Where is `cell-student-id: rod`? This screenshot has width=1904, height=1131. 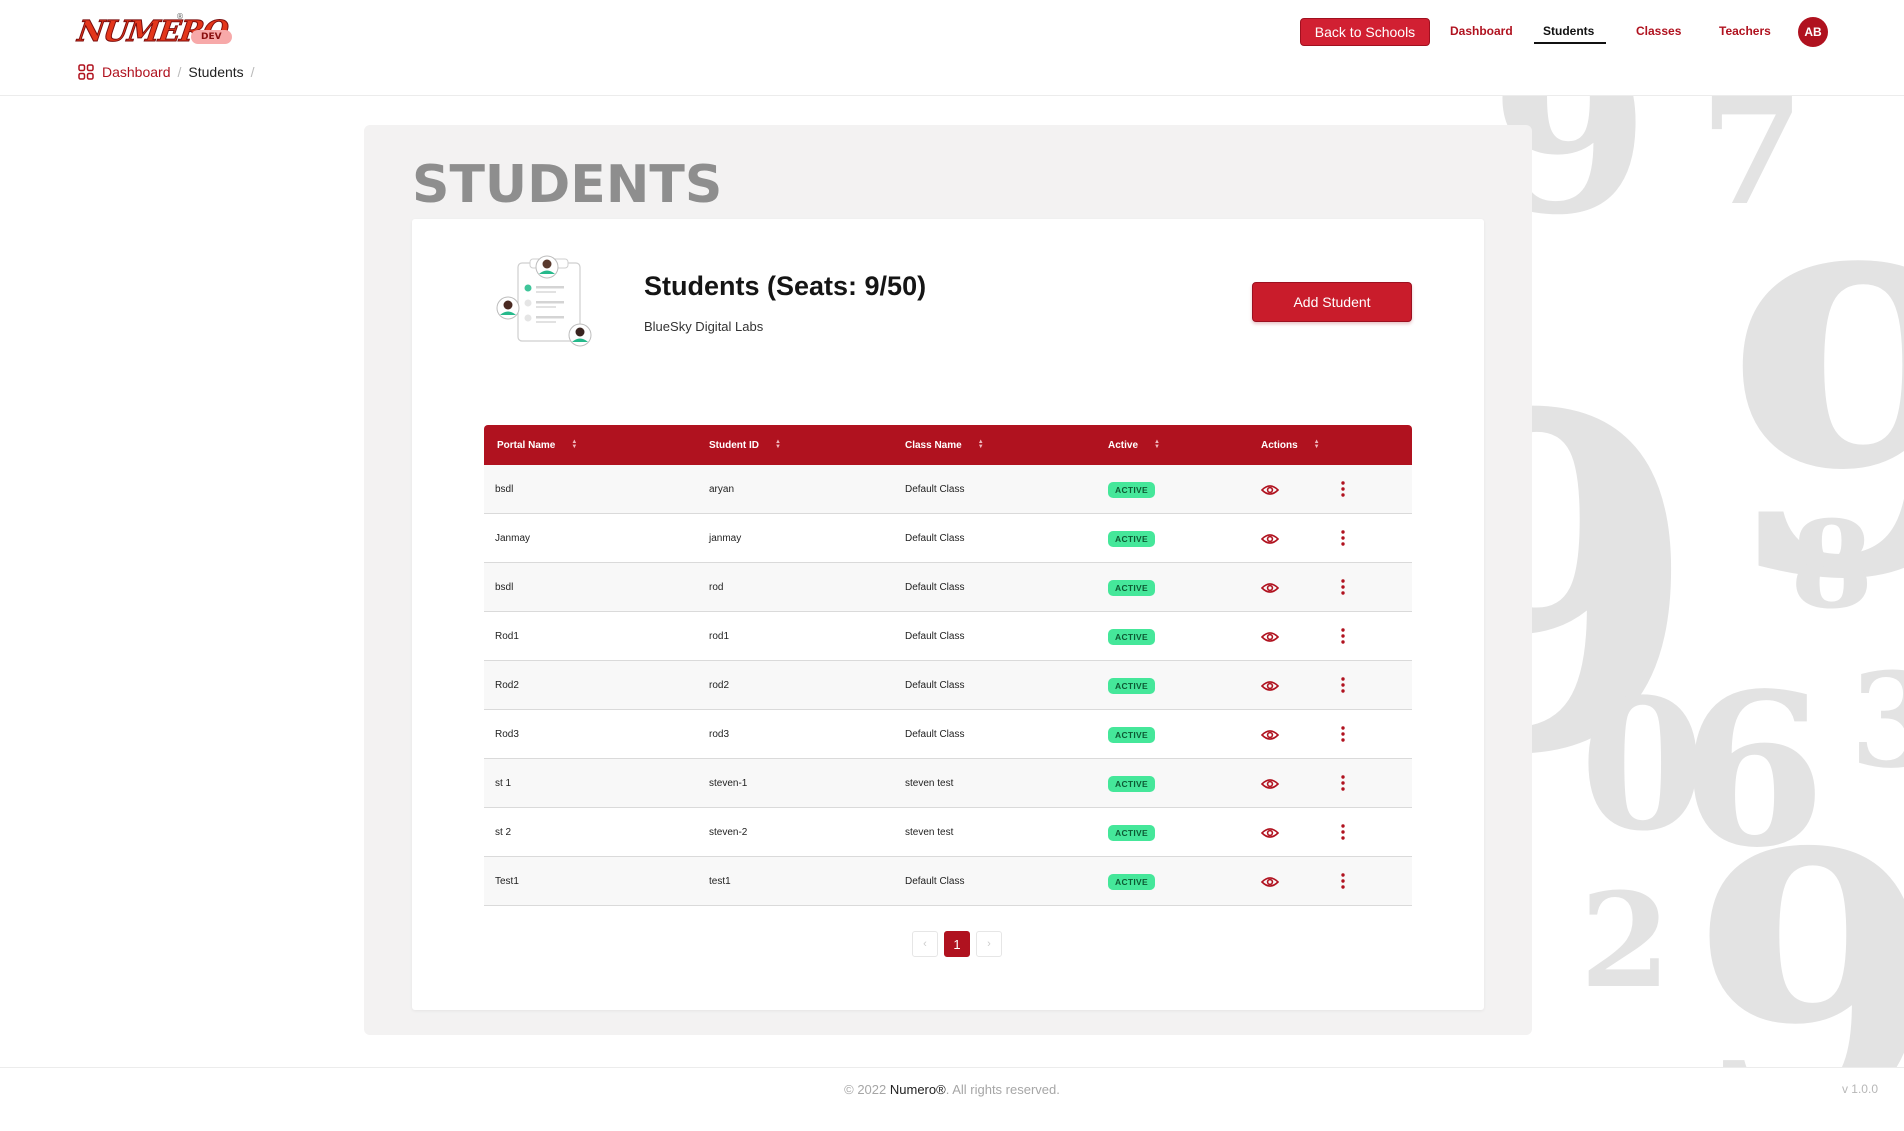
cell-student-id: rod is located at coordinates (716, 587).